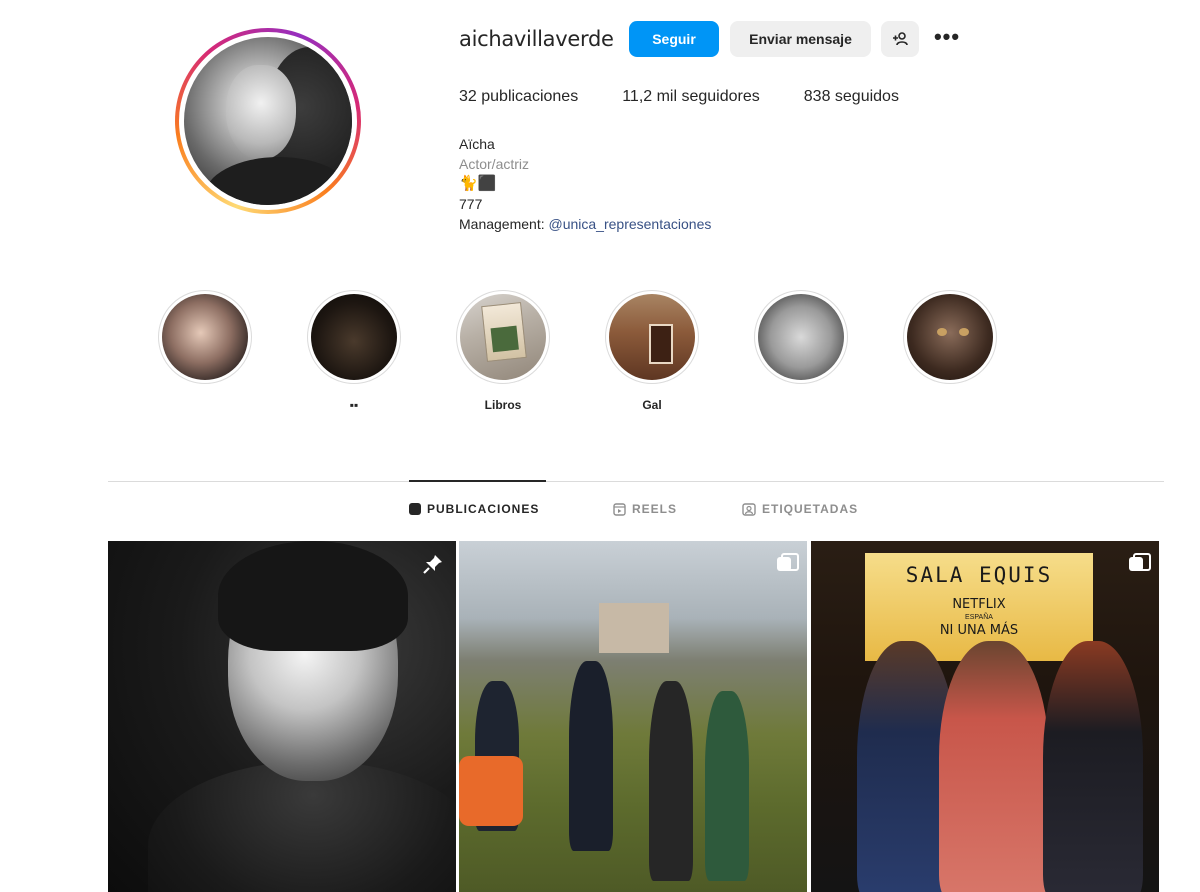 The height and width of the screenshot is (892, 1200). I want to click on tab-reels: REELS, so click(645, 509).